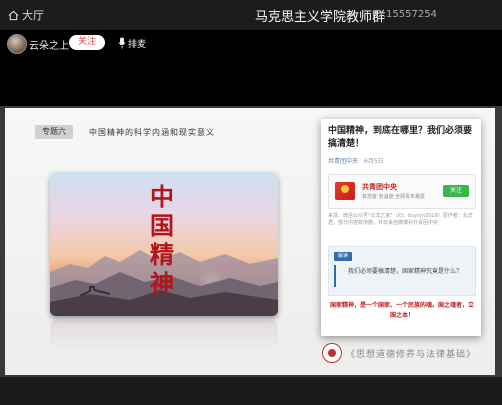  I want to click on lobby-label: 大厅, so click(33, 15).